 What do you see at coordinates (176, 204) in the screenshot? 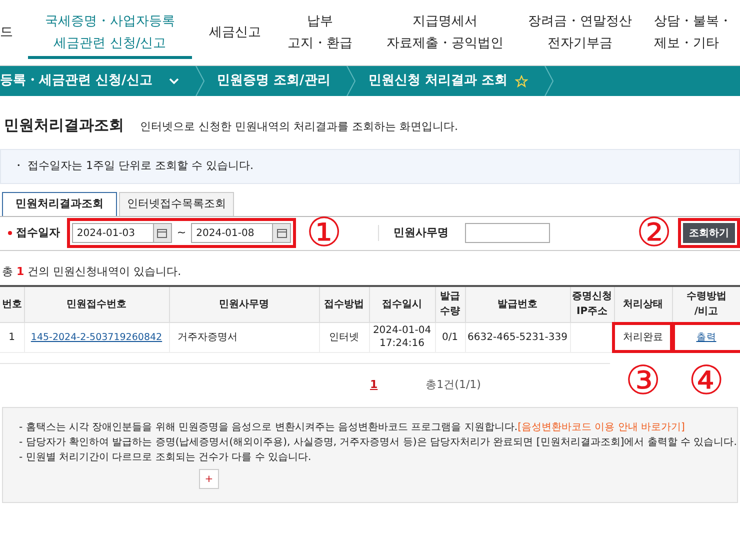
I see `tab: 인터넷접수목록조회` at bounding box center [176, 204].